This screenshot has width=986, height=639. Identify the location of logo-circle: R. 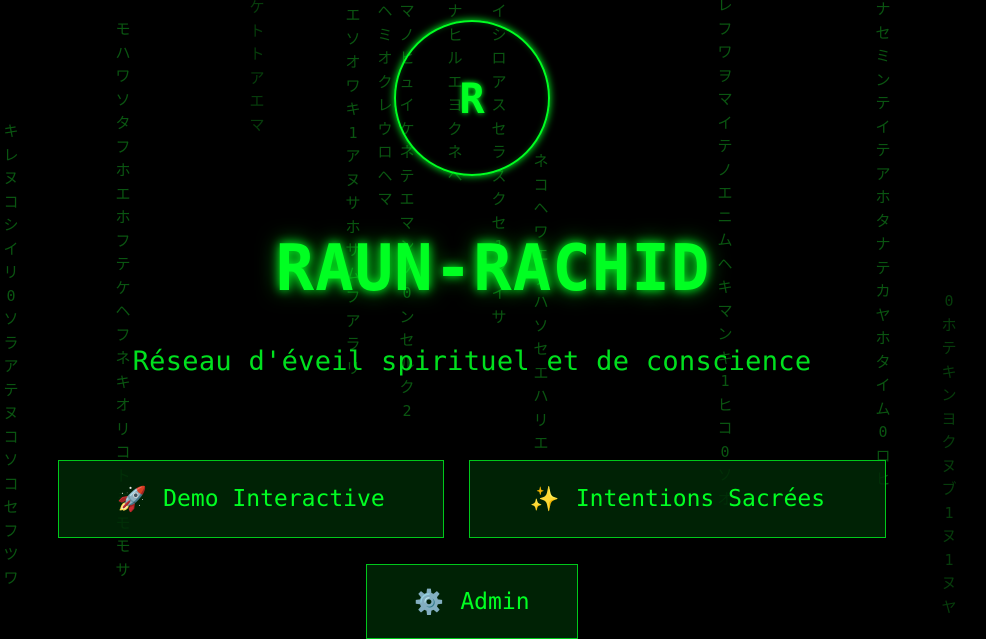
(472, 98).